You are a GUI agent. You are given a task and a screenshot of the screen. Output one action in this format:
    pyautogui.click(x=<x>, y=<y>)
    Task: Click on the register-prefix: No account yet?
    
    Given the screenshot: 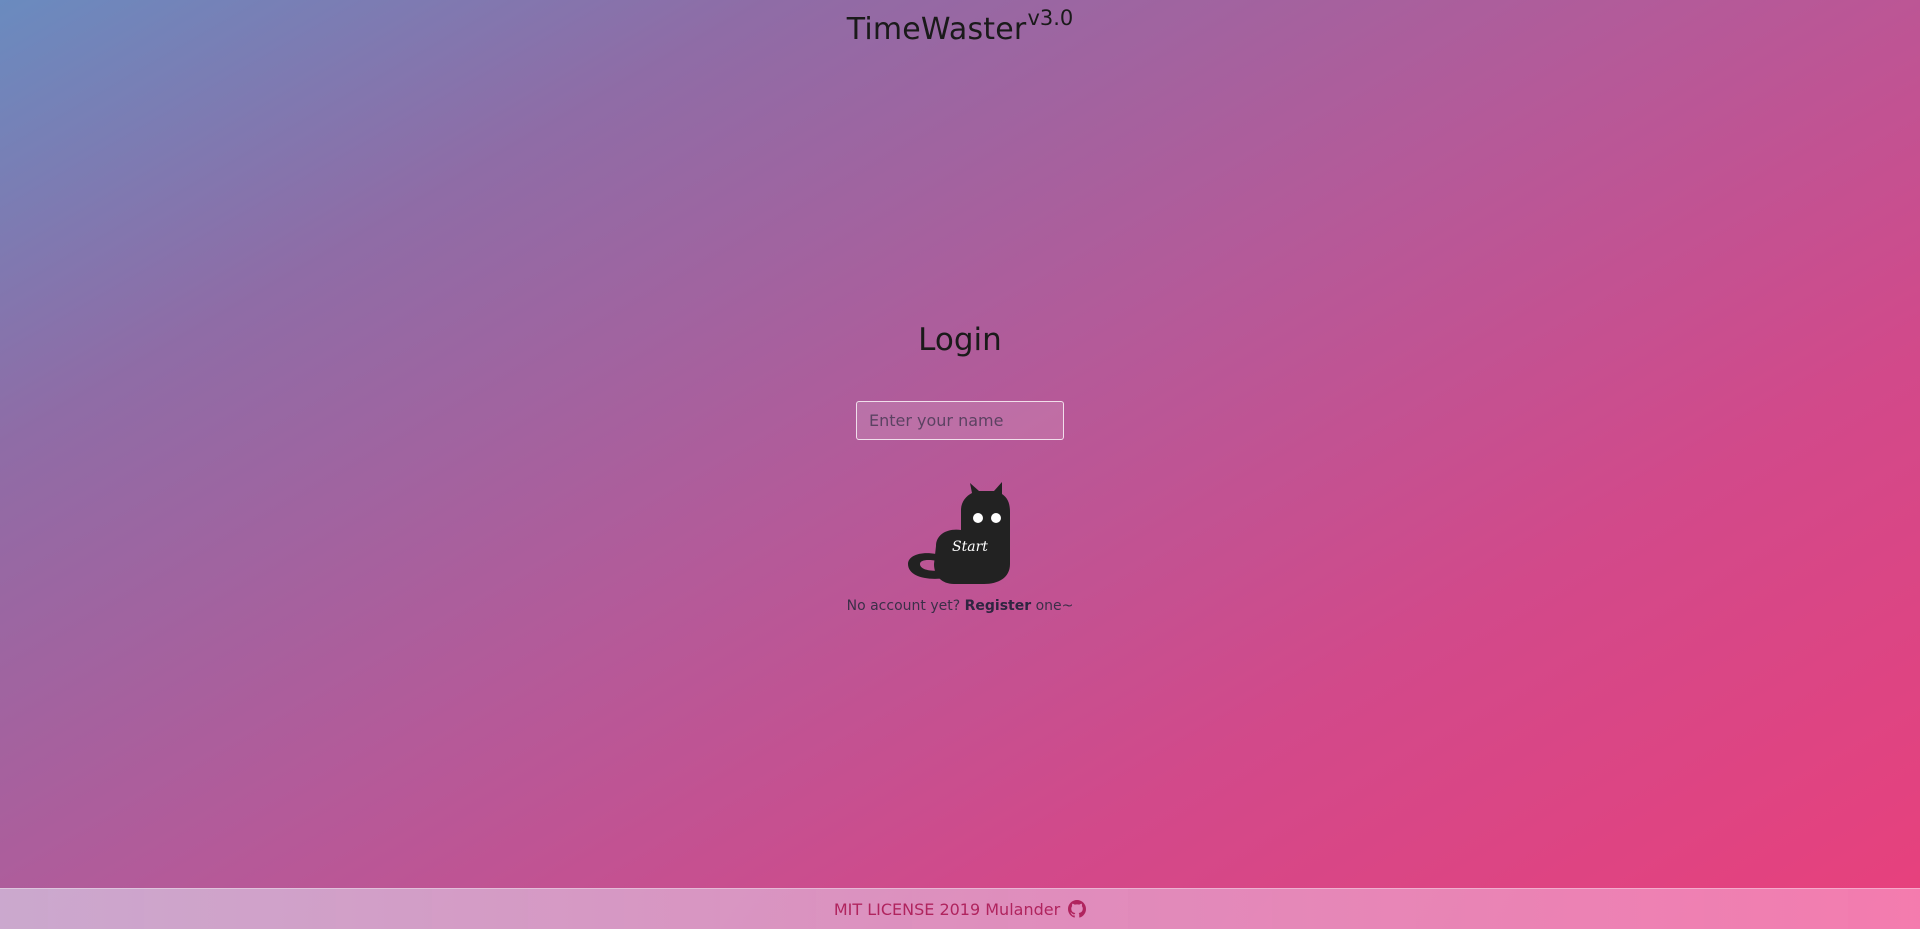 What is the action you would take?
    pyautogui.click(x=903, y=606)
    